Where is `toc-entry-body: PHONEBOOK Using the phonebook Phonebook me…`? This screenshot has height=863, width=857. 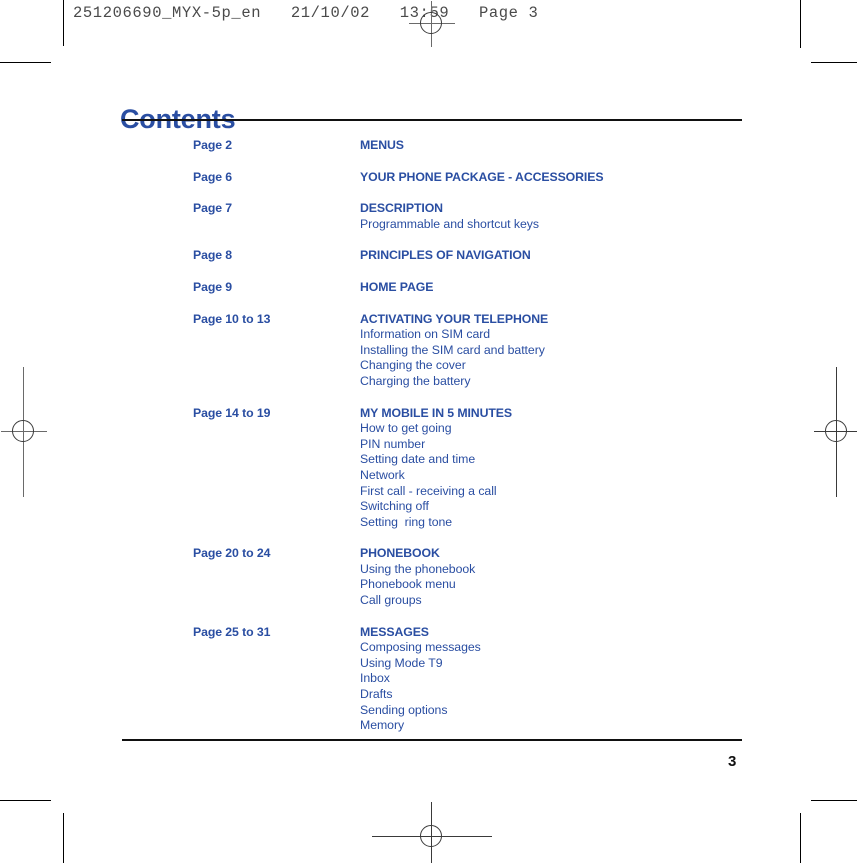 toc-entry-body: PHONEBOOK Using the phonebook Phonebook me… is located at coordinates (608, 577).